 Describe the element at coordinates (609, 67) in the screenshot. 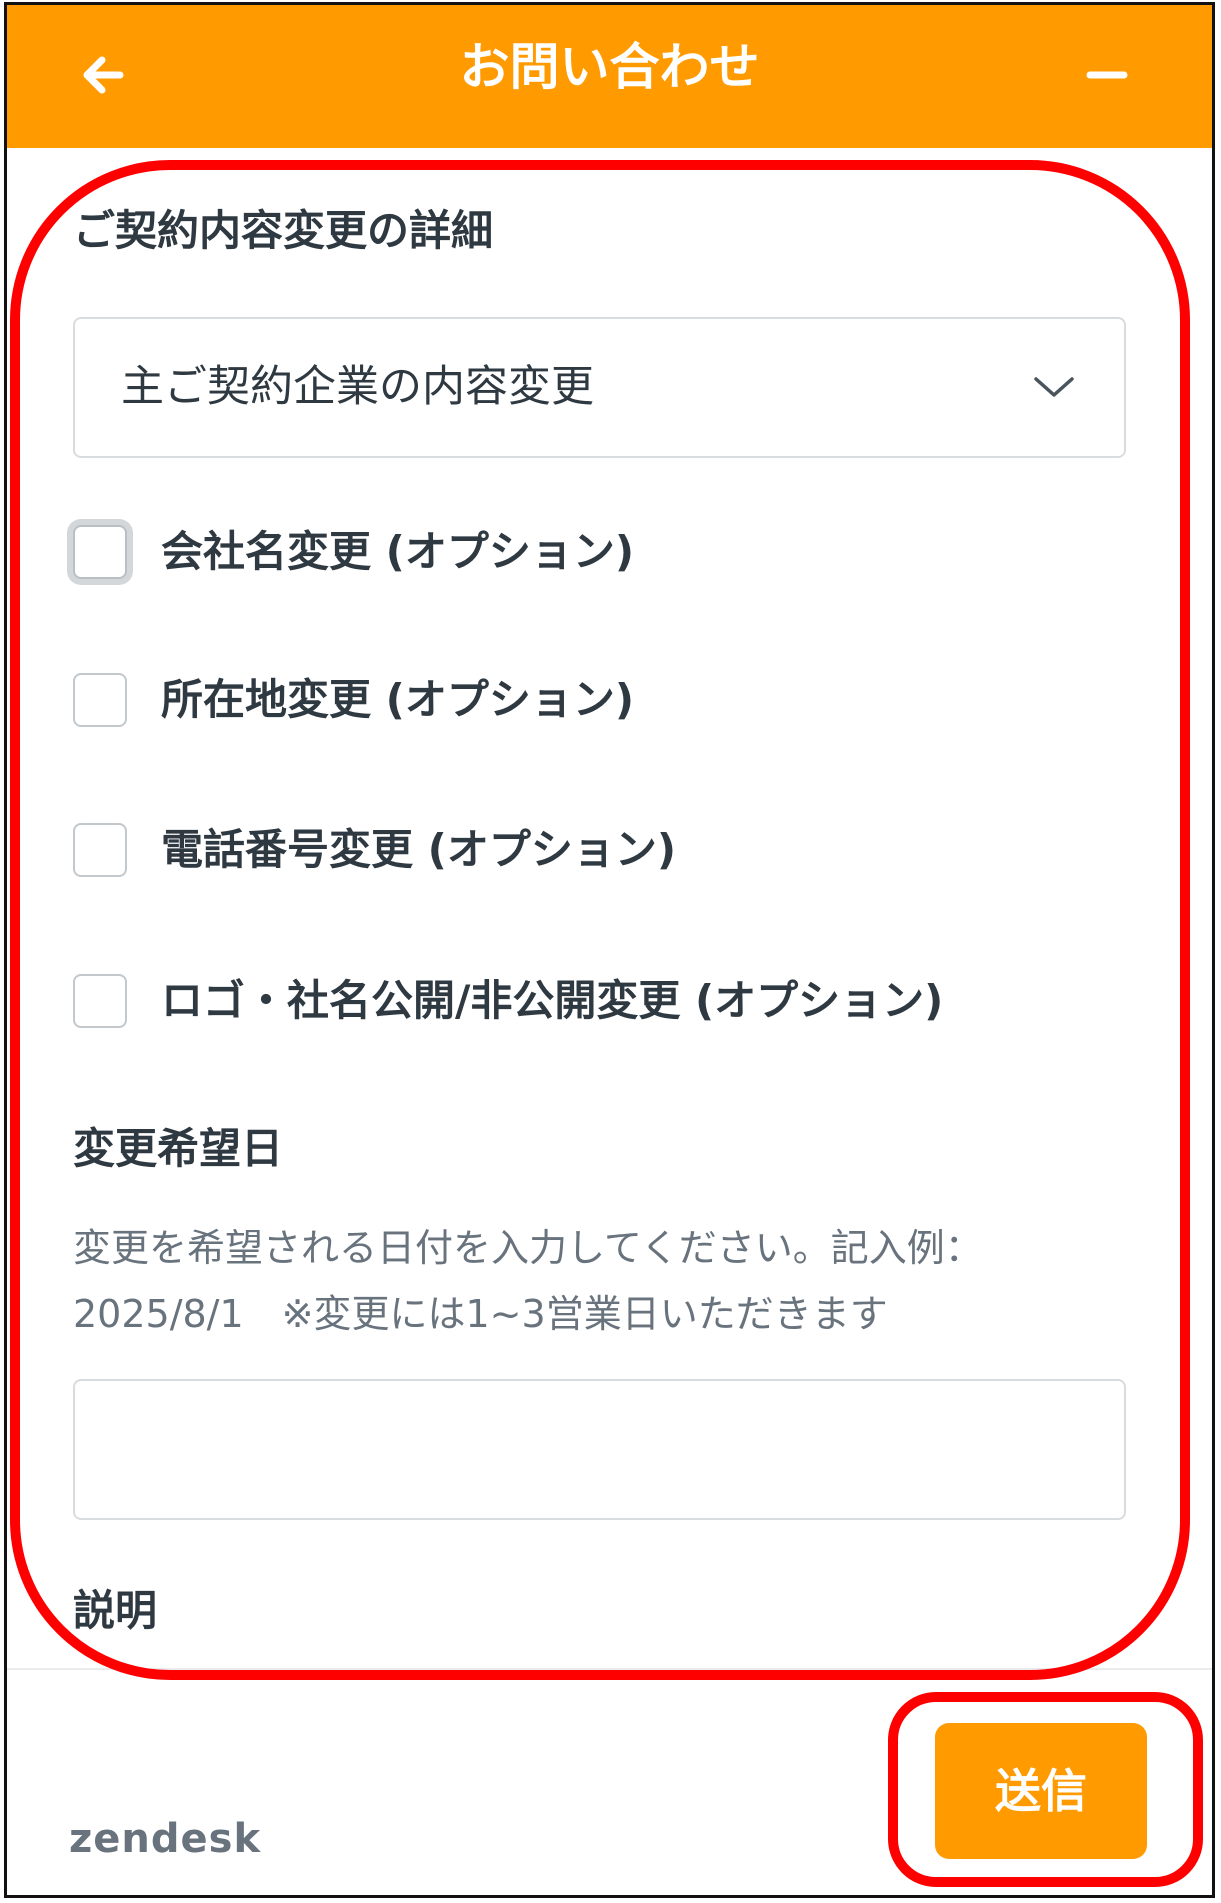

I see `page-title: お問い合わせ` at that location.